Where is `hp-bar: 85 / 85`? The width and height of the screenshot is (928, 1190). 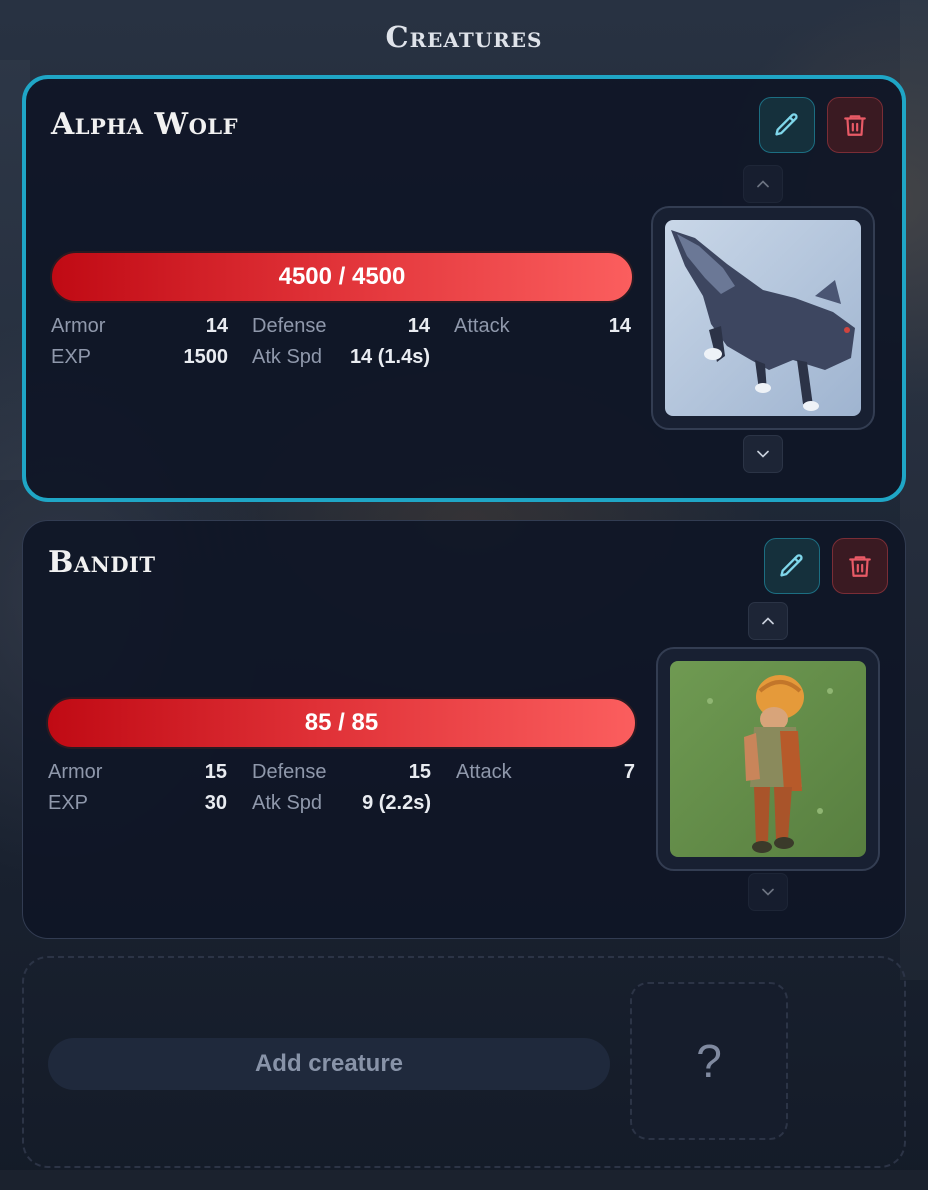
hp-bar: 85 / 85 is located at coordinates (341, 723).